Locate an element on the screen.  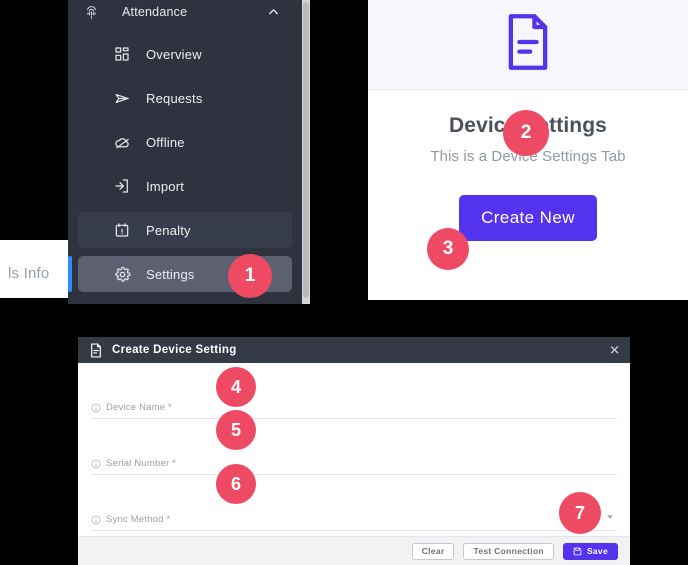
test-connection-button: Test Connection is located at coordinates (508, 551).